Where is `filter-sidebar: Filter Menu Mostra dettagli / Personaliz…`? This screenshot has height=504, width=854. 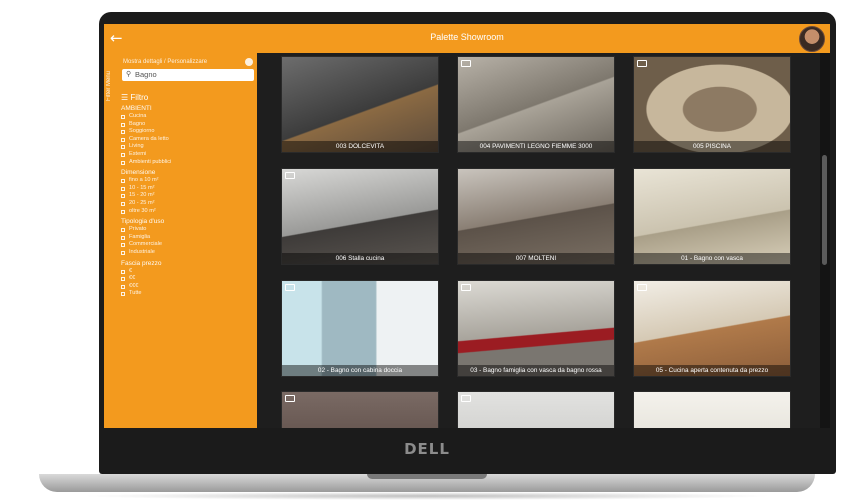 filter-sidebar: Filter Menu Mostra dettagli / Personaliz… is located at coordinates (180, 240).